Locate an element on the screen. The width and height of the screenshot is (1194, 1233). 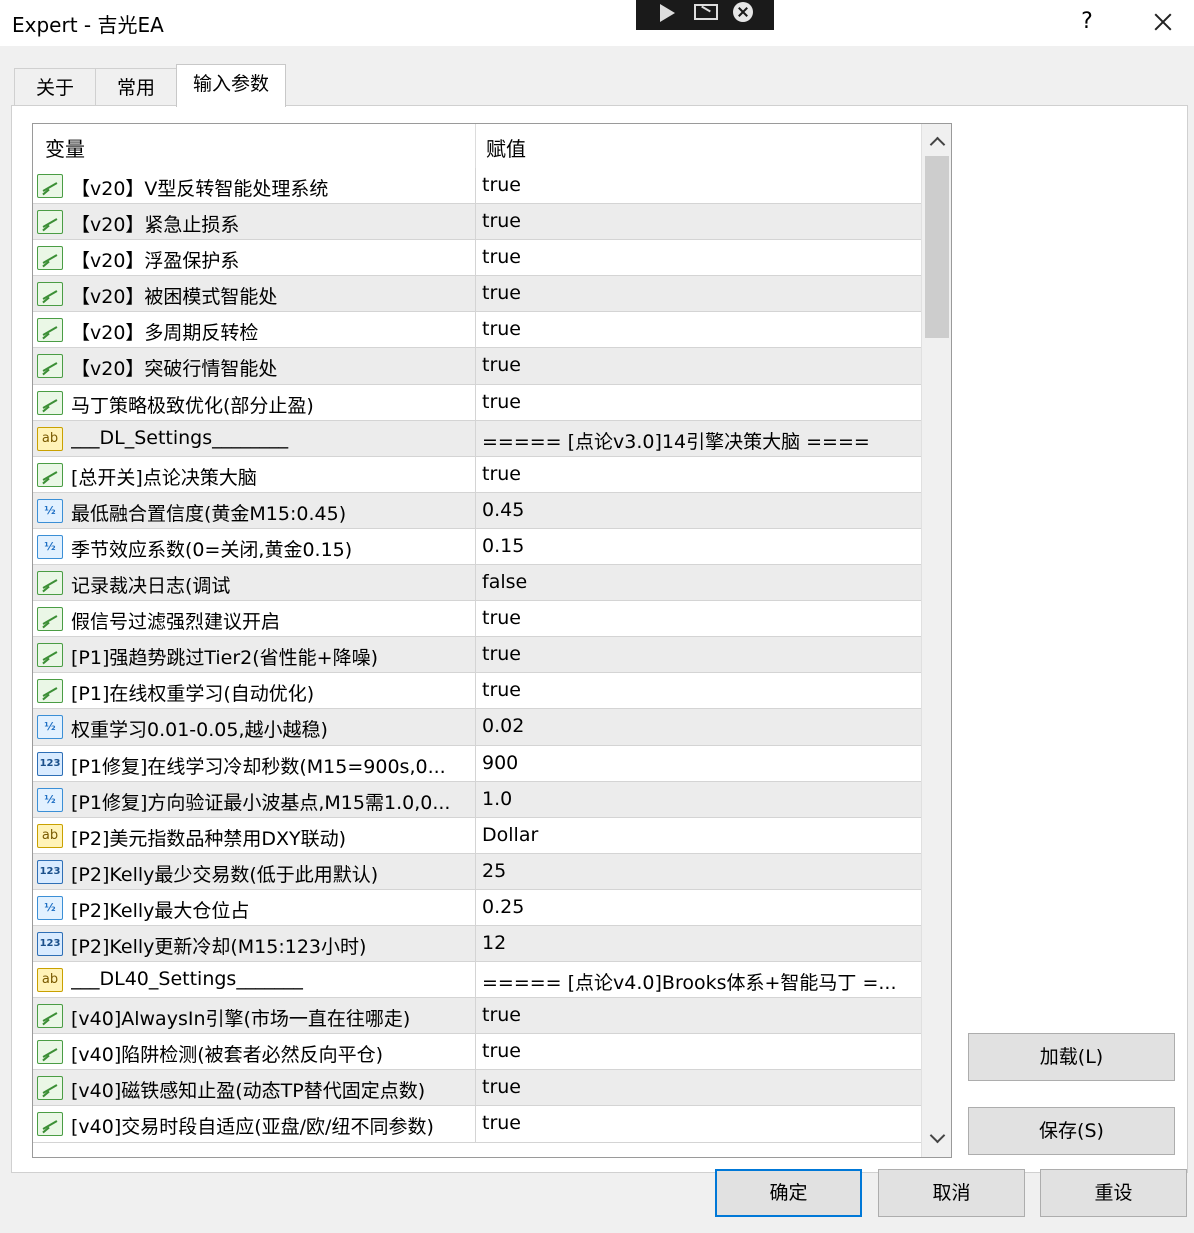
help-button: ? is located at coordinates (1087, 22).